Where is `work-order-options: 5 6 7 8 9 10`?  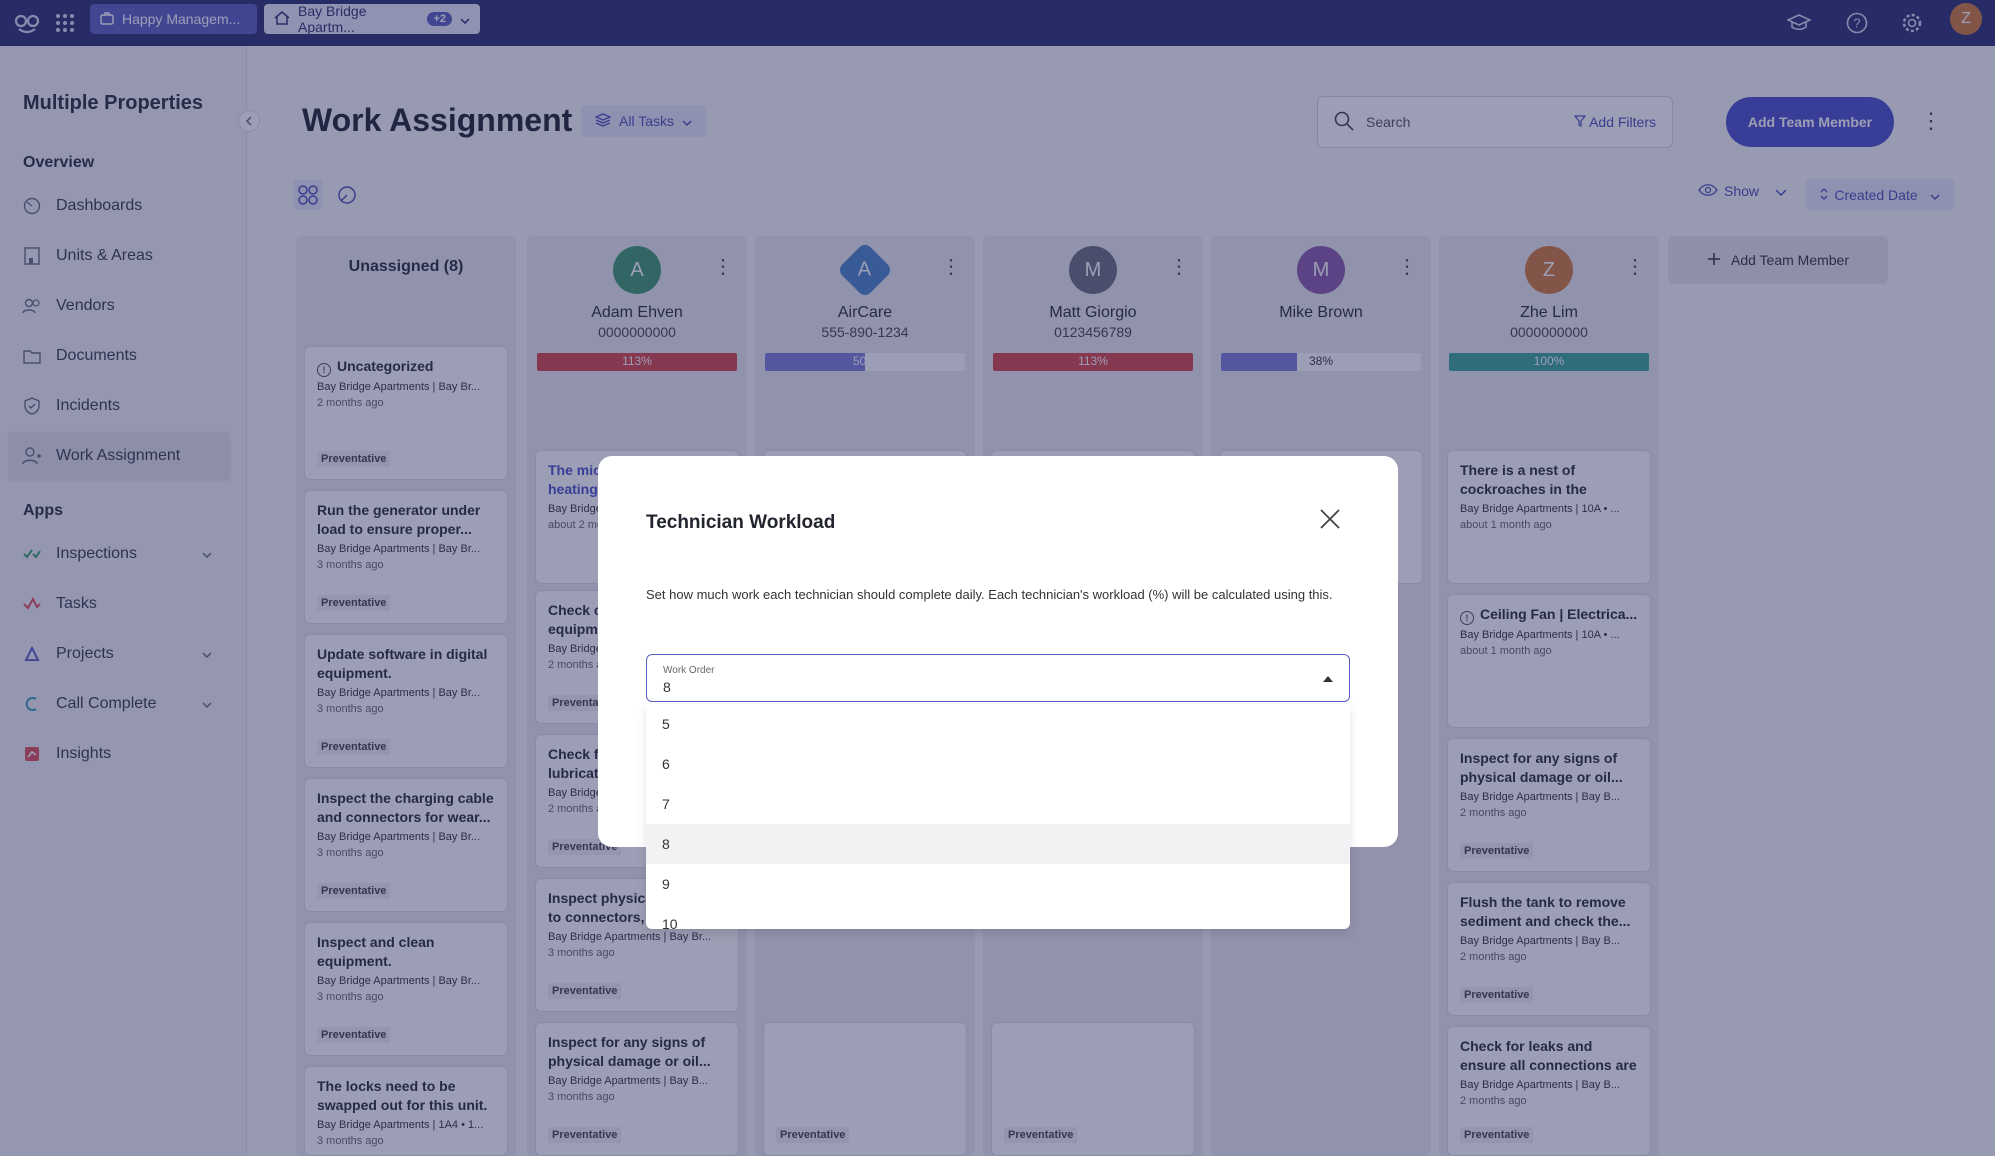 work-order-options: 5 6 7 8 9 10 is located at coordinates (998, 816).